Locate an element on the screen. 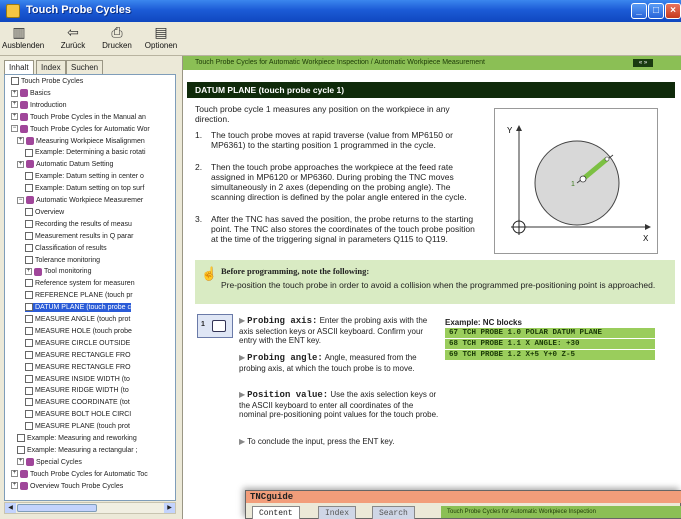 This screenshot has width=681, height=519. tncguide-tab-index: Index is located at coordinates (337, 512).